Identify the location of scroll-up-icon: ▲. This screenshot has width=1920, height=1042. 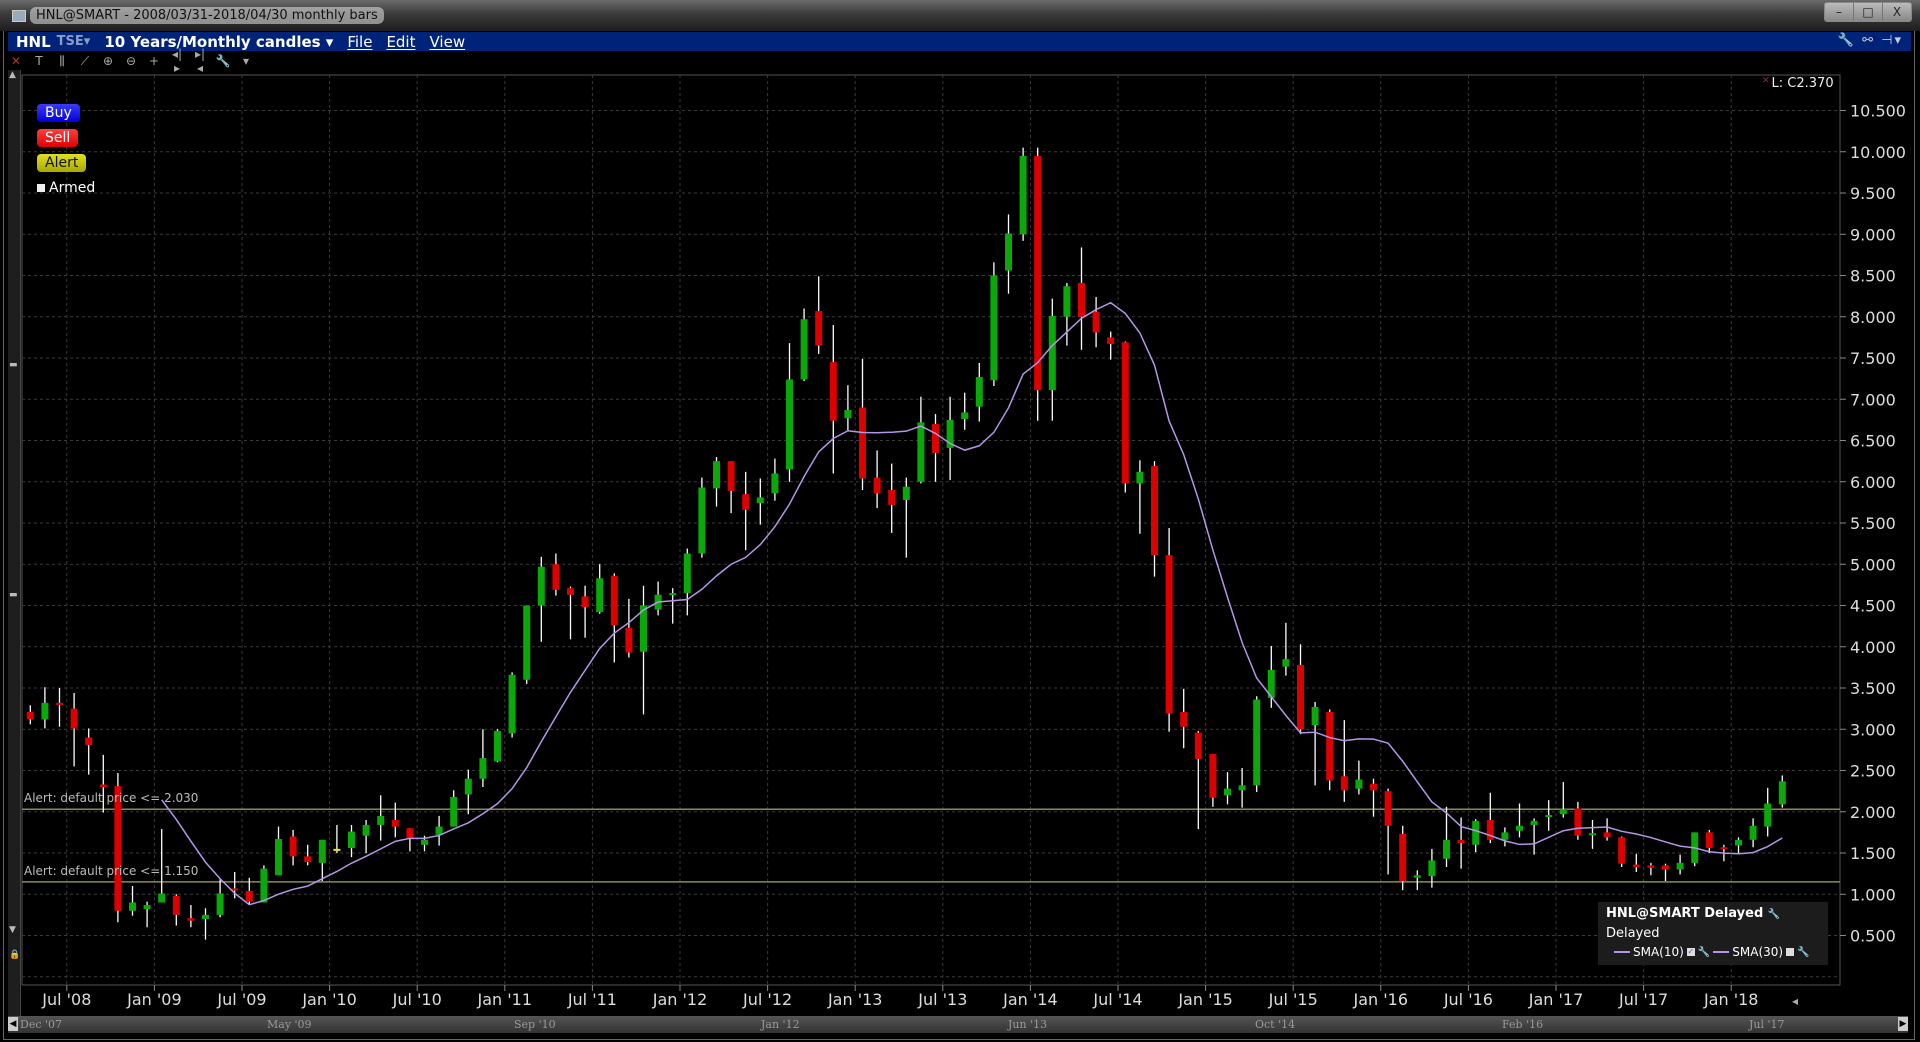
(12, 75).